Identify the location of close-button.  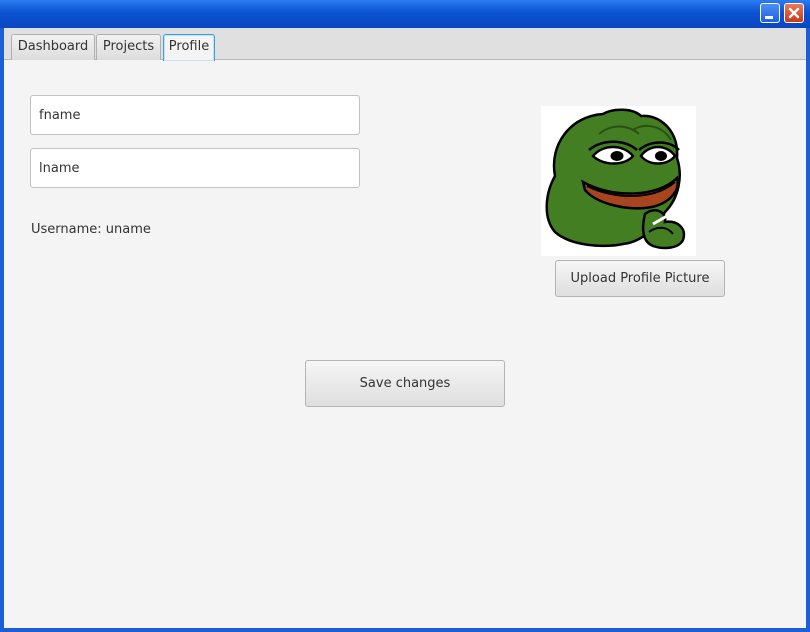
(794, 13).